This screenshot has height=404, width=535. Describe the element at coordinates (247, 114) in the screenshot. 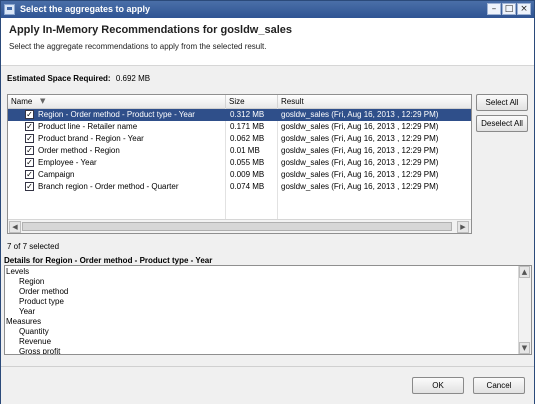

I see `row-size: 0.312 MB` at that location.